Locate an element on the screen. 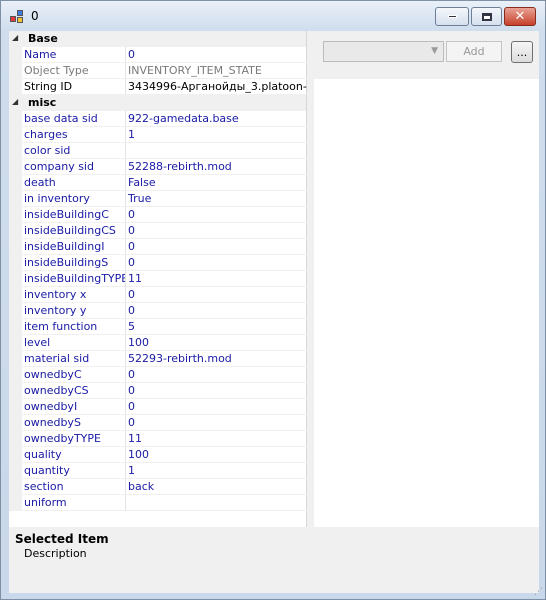 The height and width of the screenshot is (600, 546). property-row: Object Type INVENTORY_ITEM_STATE is located at coordinates (158, 71).